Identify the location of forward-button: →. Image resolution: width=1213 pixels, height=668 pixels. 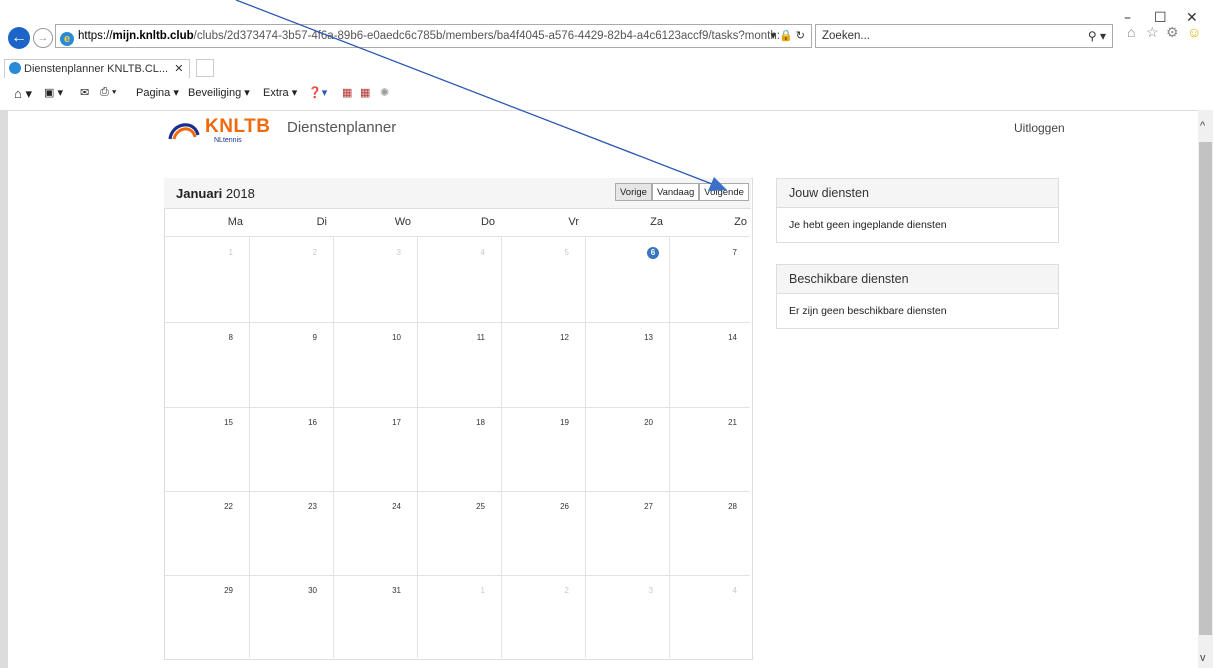
(43, 38).